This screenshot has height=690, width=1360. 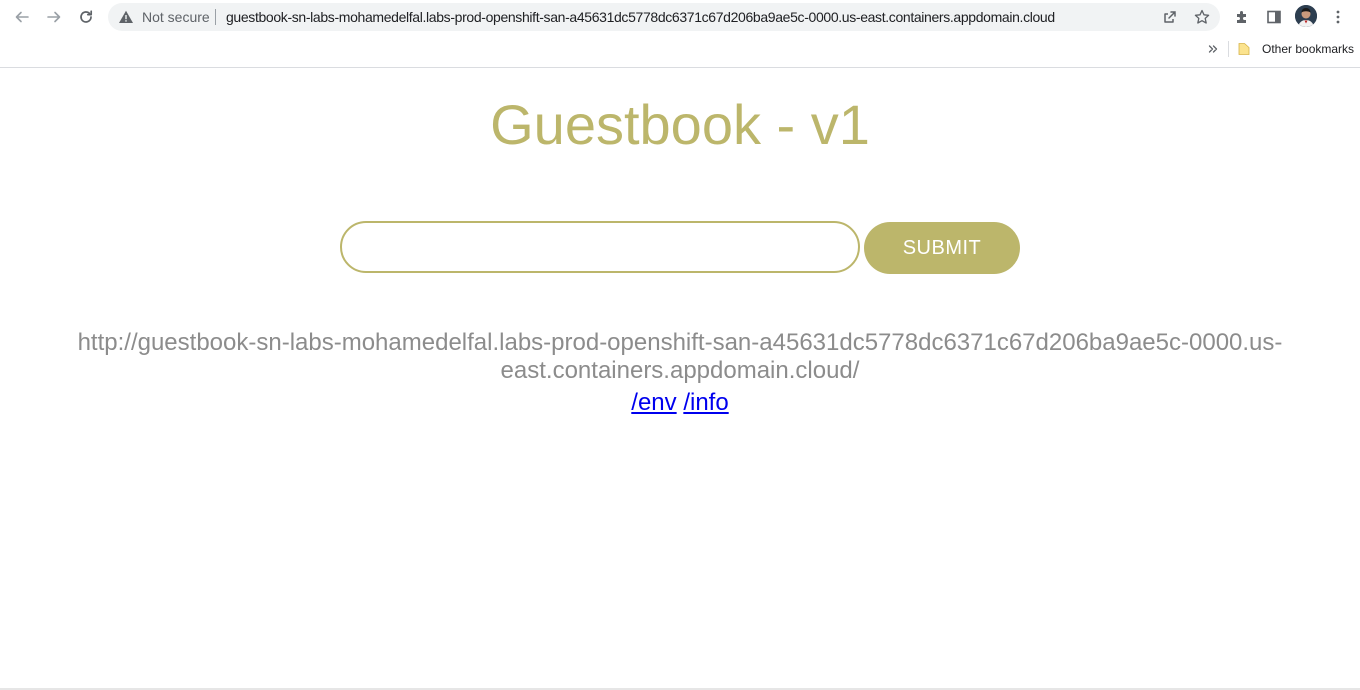 I want to click on side-panel-icon, so click(x=1274, y=17).